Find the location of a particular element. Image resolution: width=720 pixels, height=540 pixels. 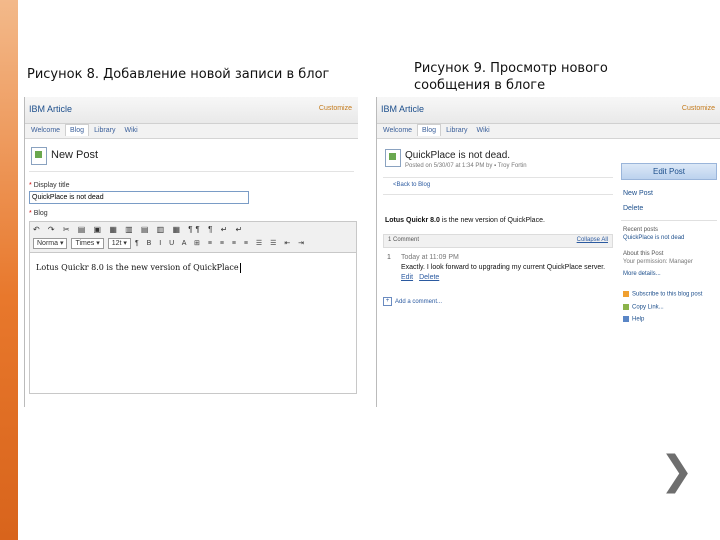

edit-post-button: Edit Post is located at coordinates (669, 171).